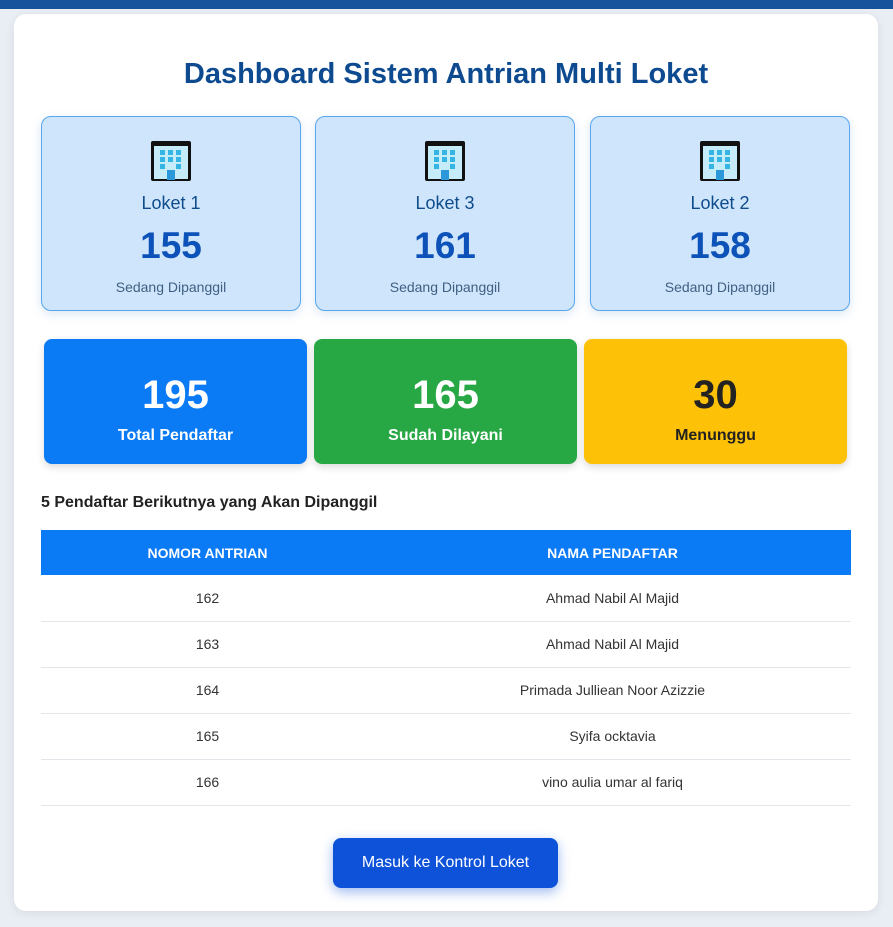  I want to click on loket-current-number: 155, so click(171, 245).